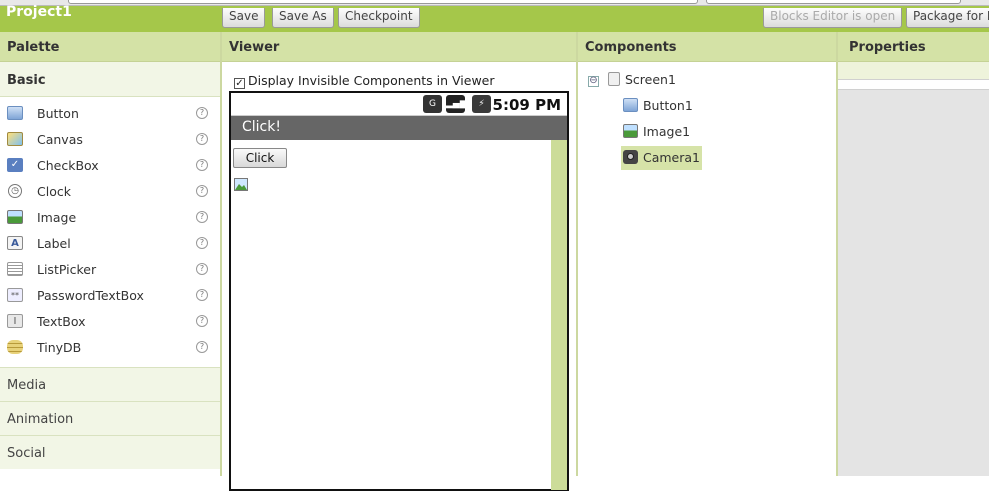 This screenshot has height=491, width=989. Describe the element at coordinates (67, 269) in the screenshot. I see `palette-item-label: ListPicker` at that location.